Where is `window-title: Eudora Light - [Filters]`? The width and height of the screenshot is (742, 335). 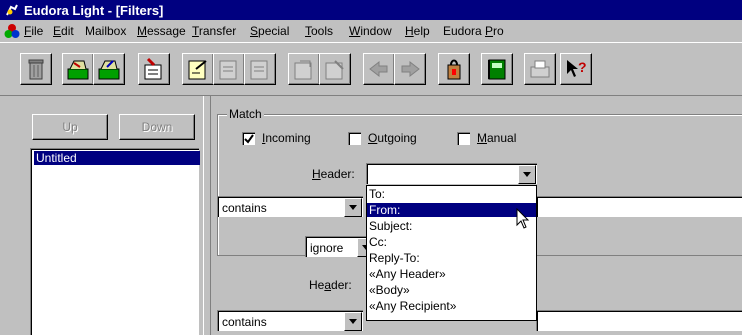
window-title: Eudora Light - [Filters] is located at coordinates (94, 10).